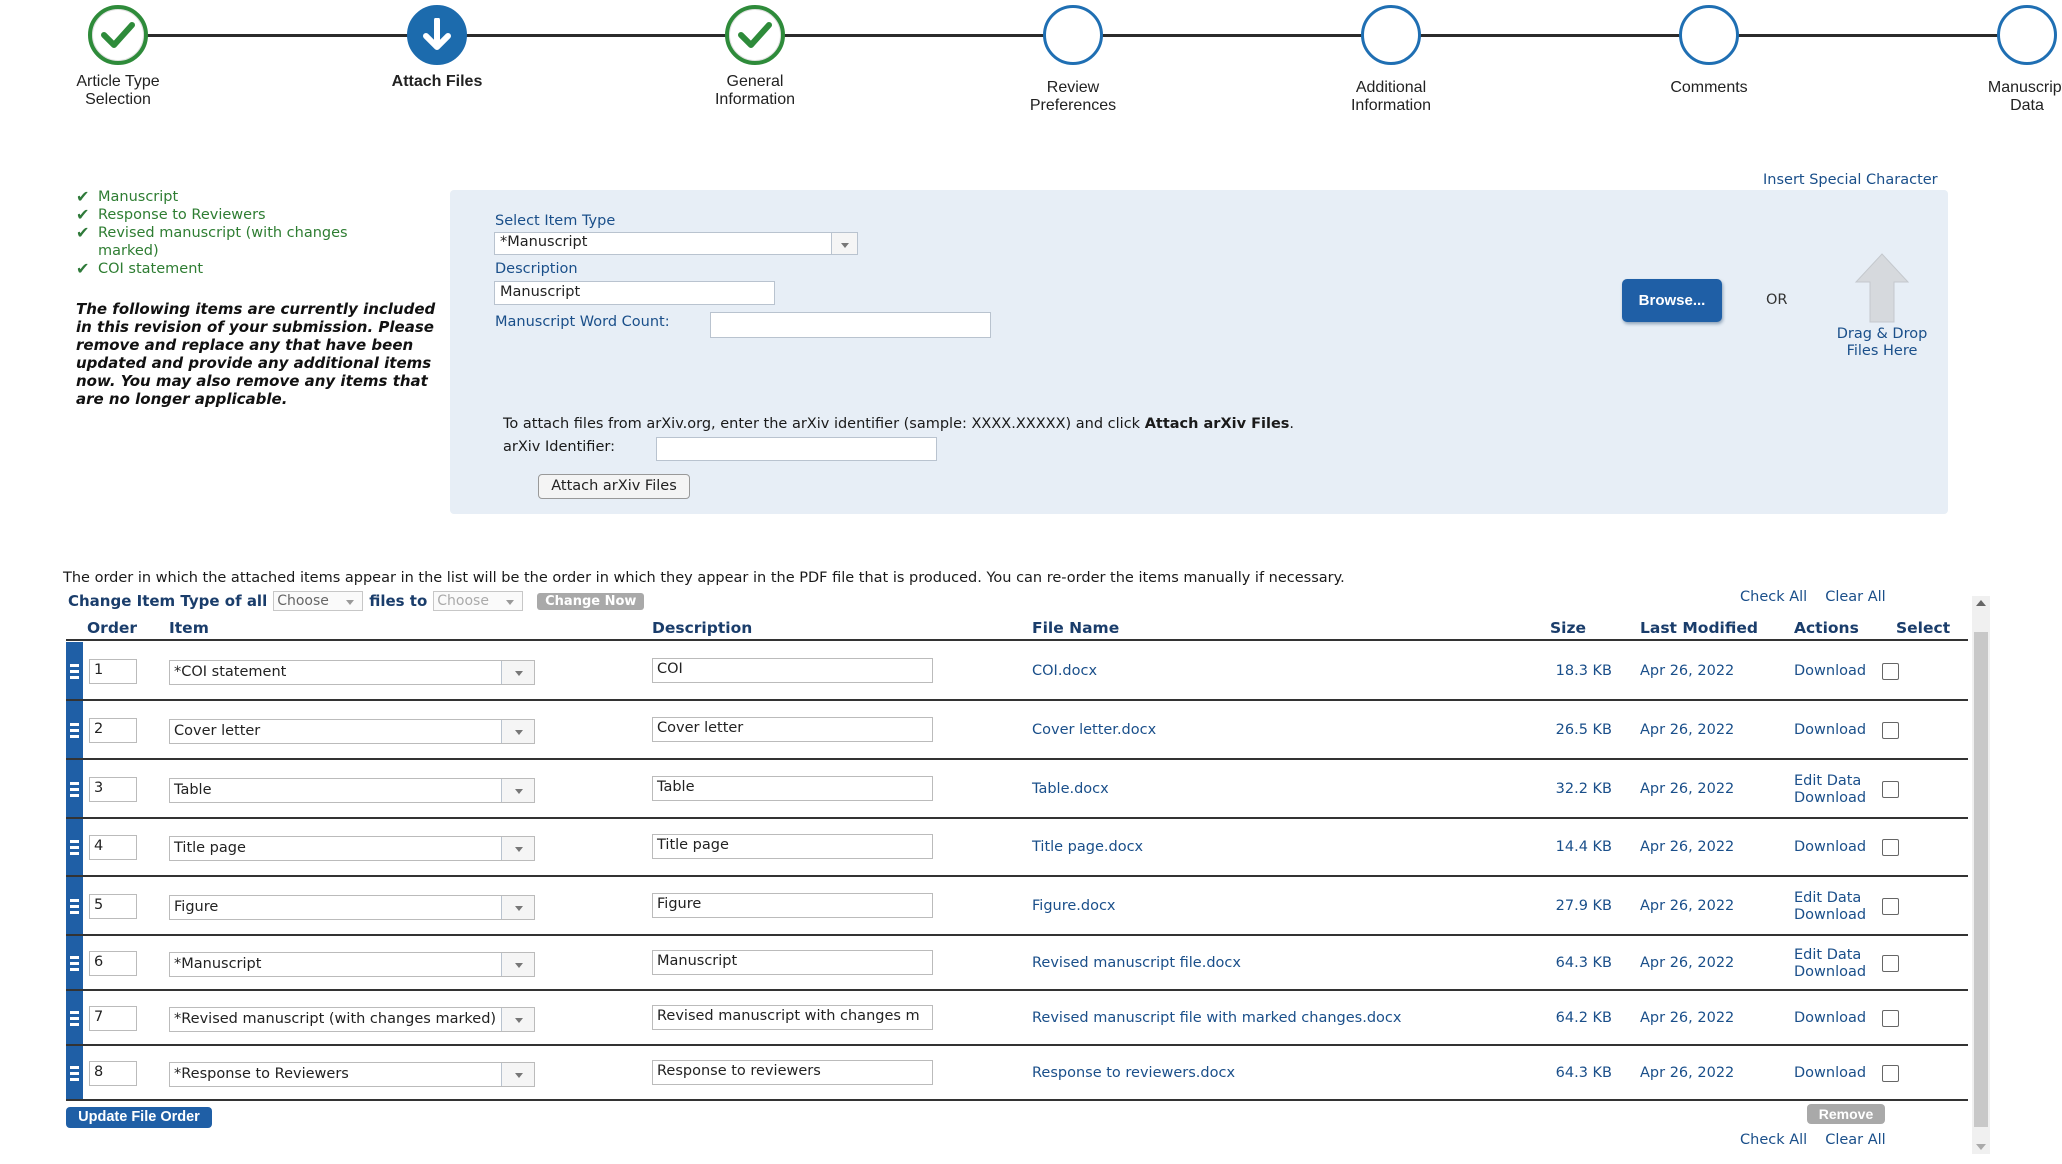 The image size is (2062, 1164). Describe the element at coordinates (1850, 180) in the screenshot. I see `insert-special-character-link: Insert Special Character` at that location.